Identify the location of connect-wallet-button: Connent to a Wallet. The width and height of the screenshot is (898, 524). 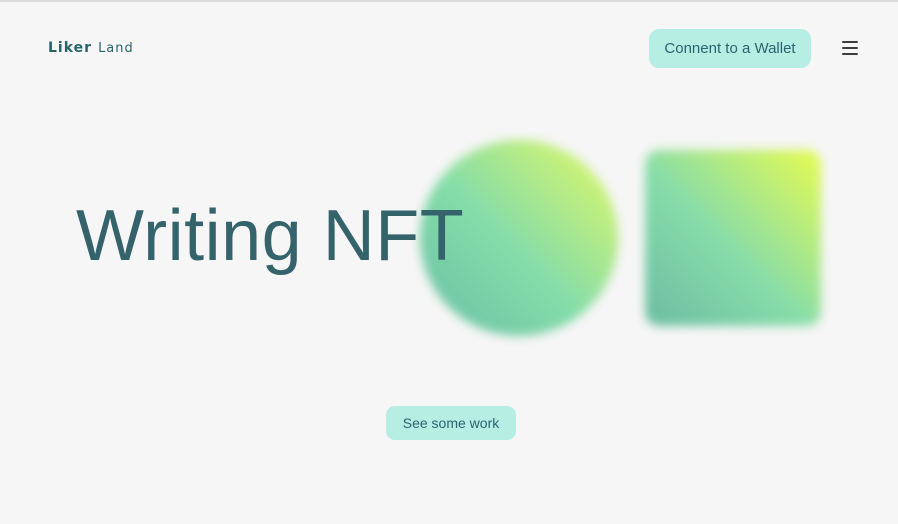
(730, 48).